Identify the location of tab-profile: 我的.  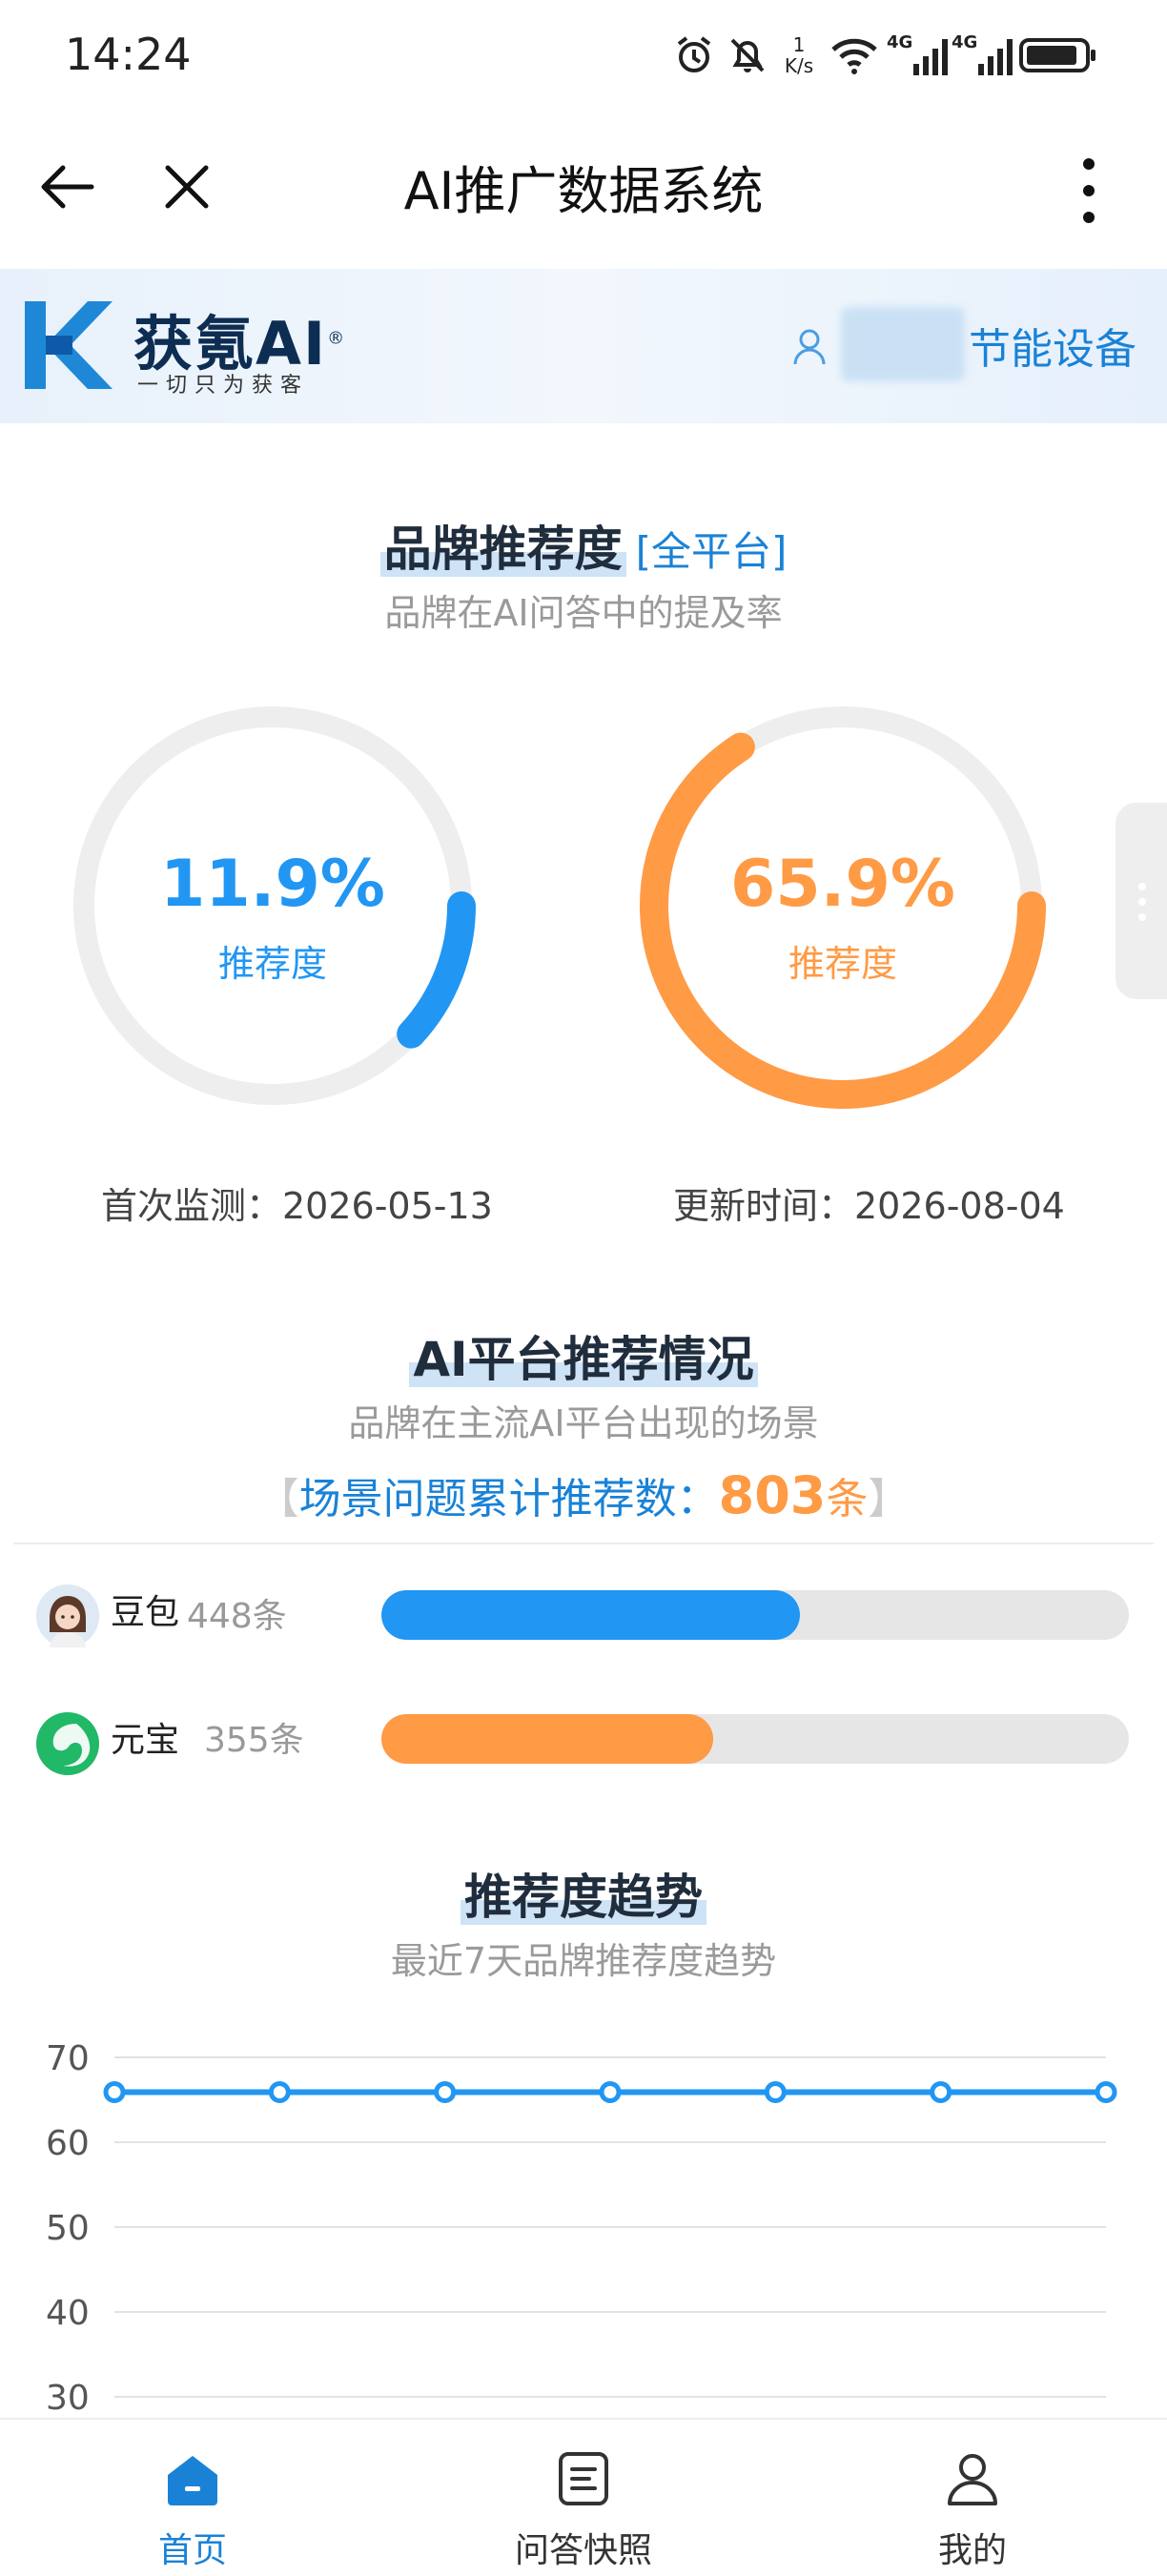
(972, 2498).